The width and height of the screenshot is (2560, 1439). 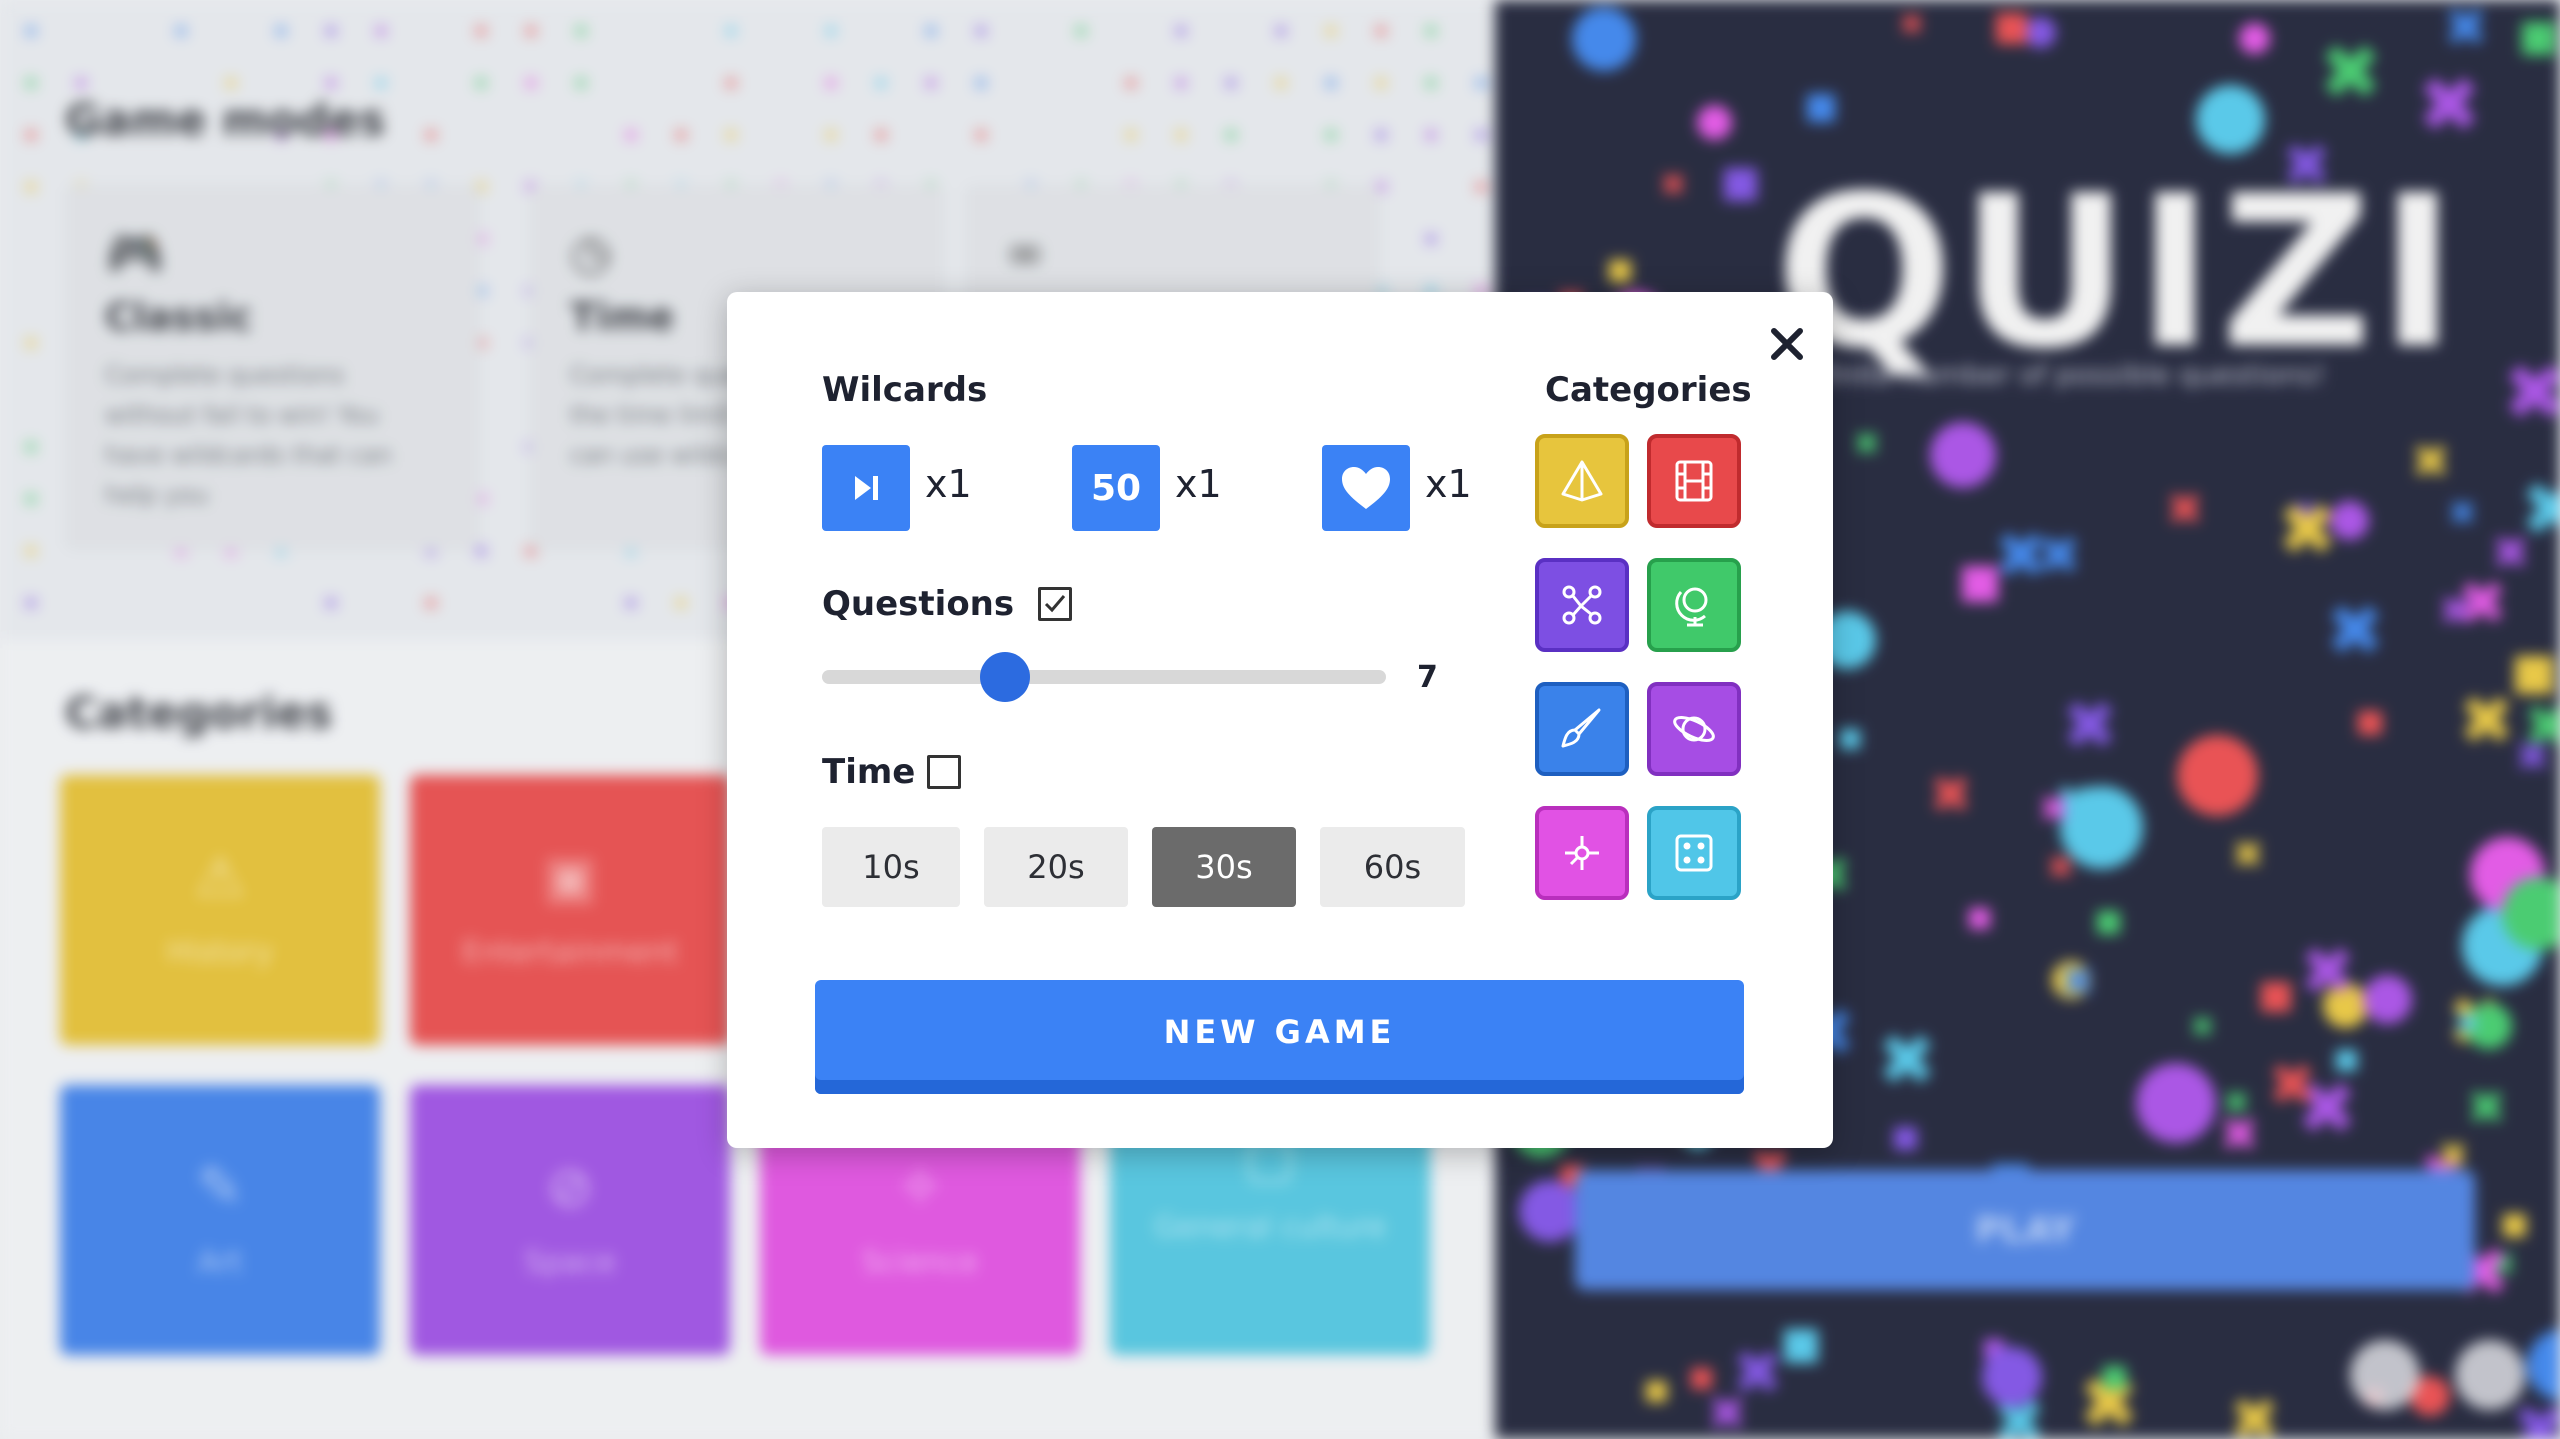 I want to click on time-label: Time, so click(x=869, y=772).